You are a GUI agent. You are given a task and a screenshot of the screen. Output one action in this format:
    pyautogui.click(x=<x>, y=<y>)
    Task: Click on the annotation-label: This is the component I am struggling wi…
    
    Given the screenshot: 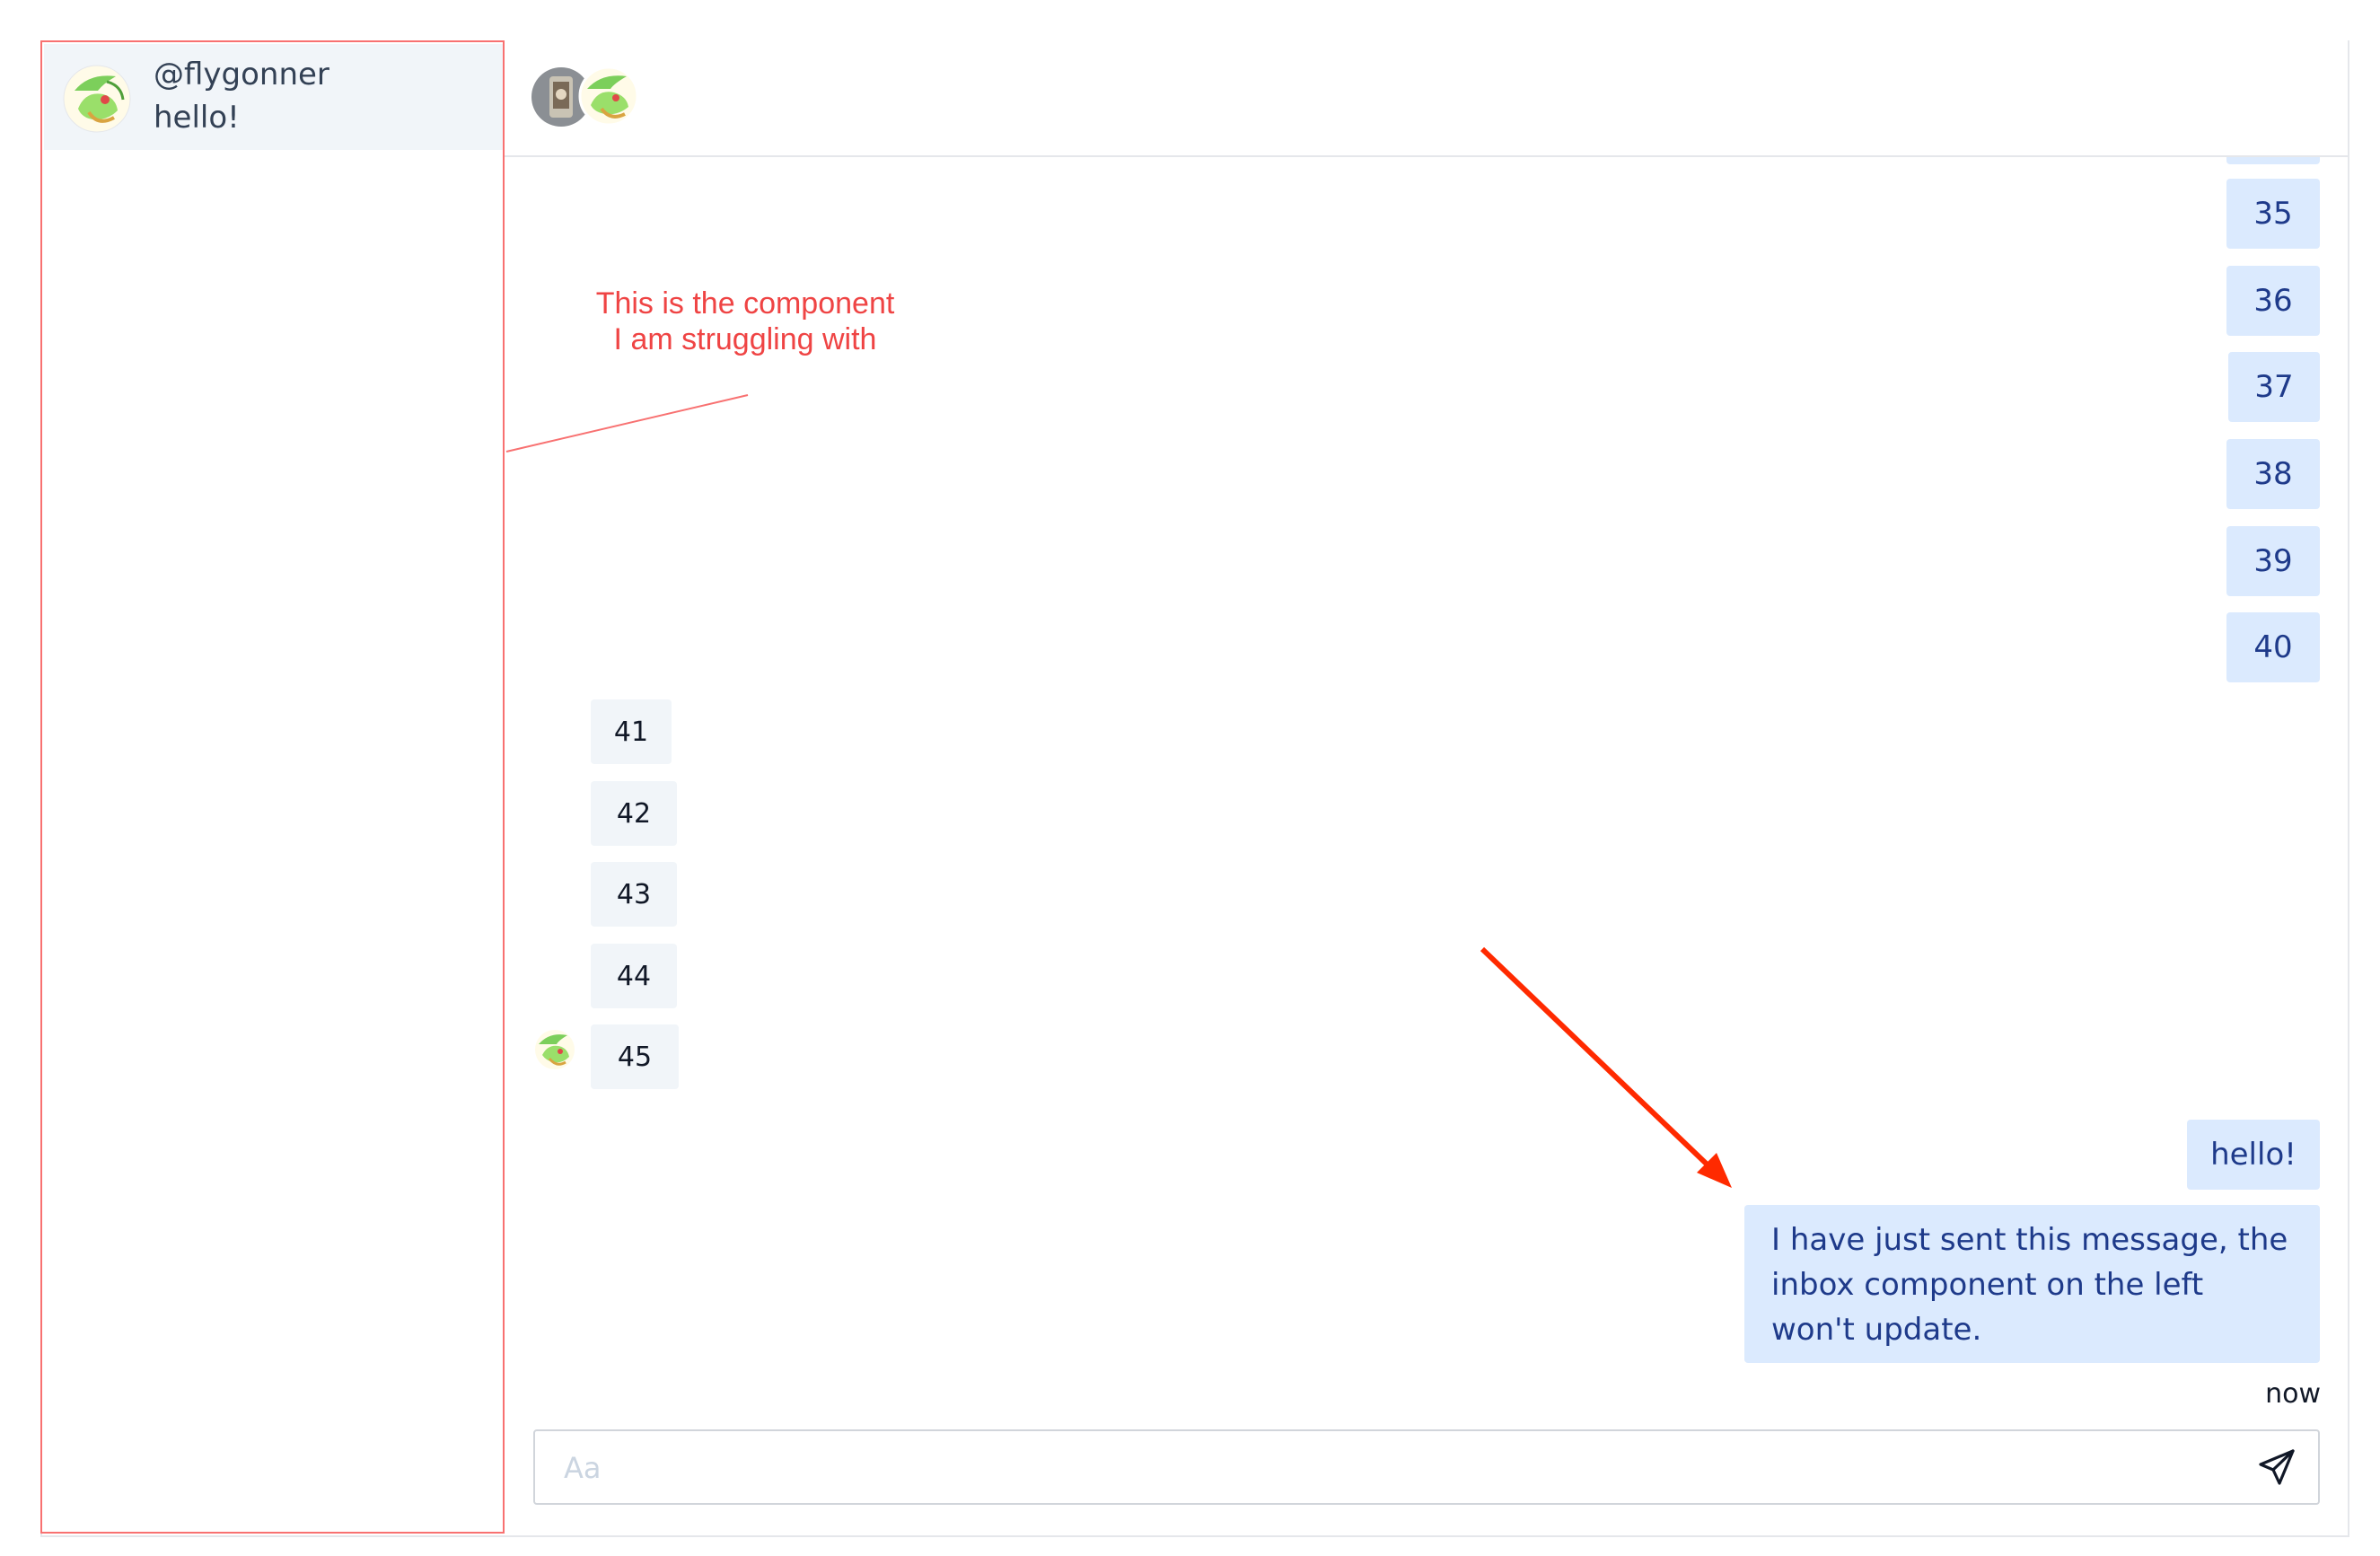 What is the action you would take?
    pyautogui.click(x=745, y=321)
    